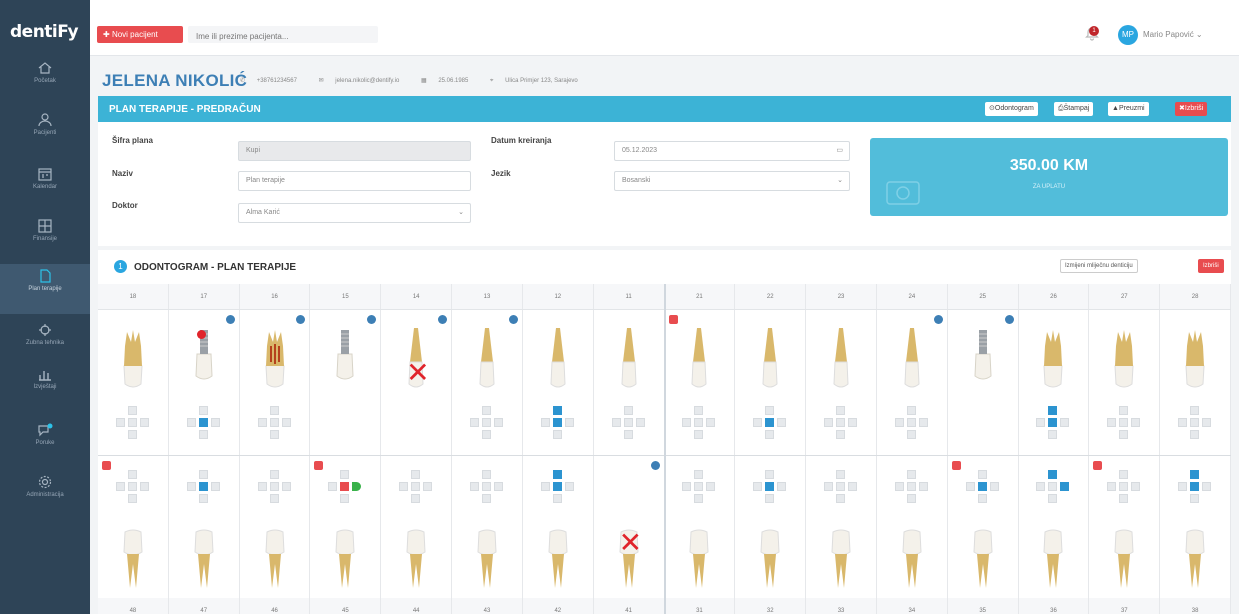 This screenshot has height=614, width=1239. I want to click on new-patient-button: ✚ Novi pacijent, so click(140, 34).